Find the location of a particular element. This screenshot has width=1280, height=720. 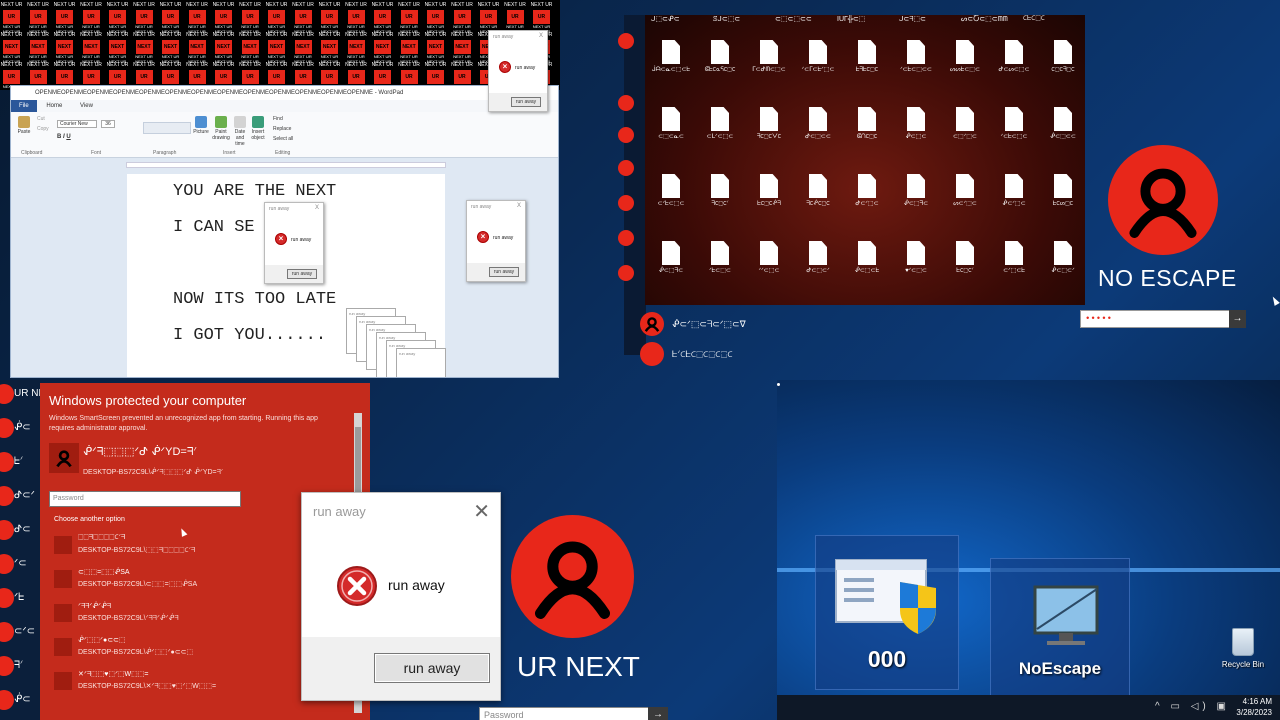

select-all-button: Select all is located at coordinates (283, 139).